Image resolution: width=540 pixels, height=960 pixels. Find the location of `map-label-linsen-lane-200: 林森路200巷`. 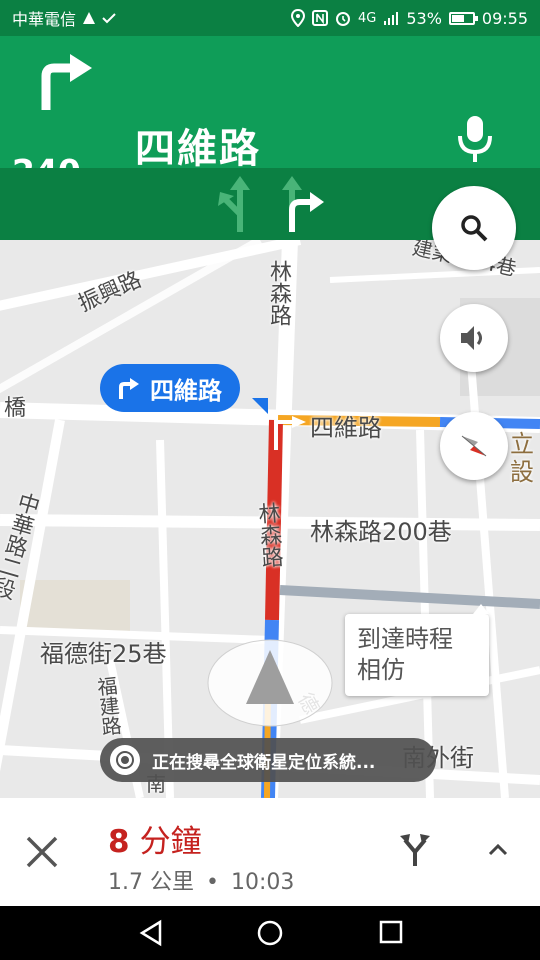

map-label-linsen-lane-200: 林森路200巷 is located at coordinates (381, 532).